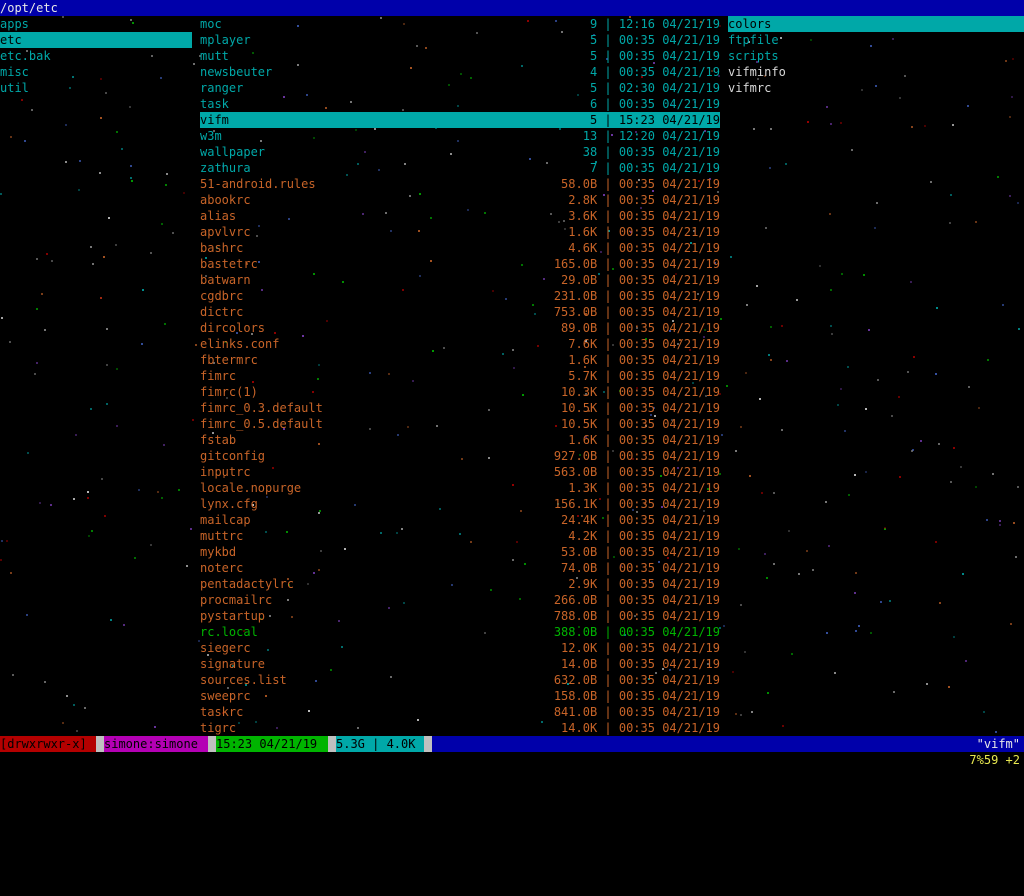  I want to click on file-name: bashrc, so click(222, 248).